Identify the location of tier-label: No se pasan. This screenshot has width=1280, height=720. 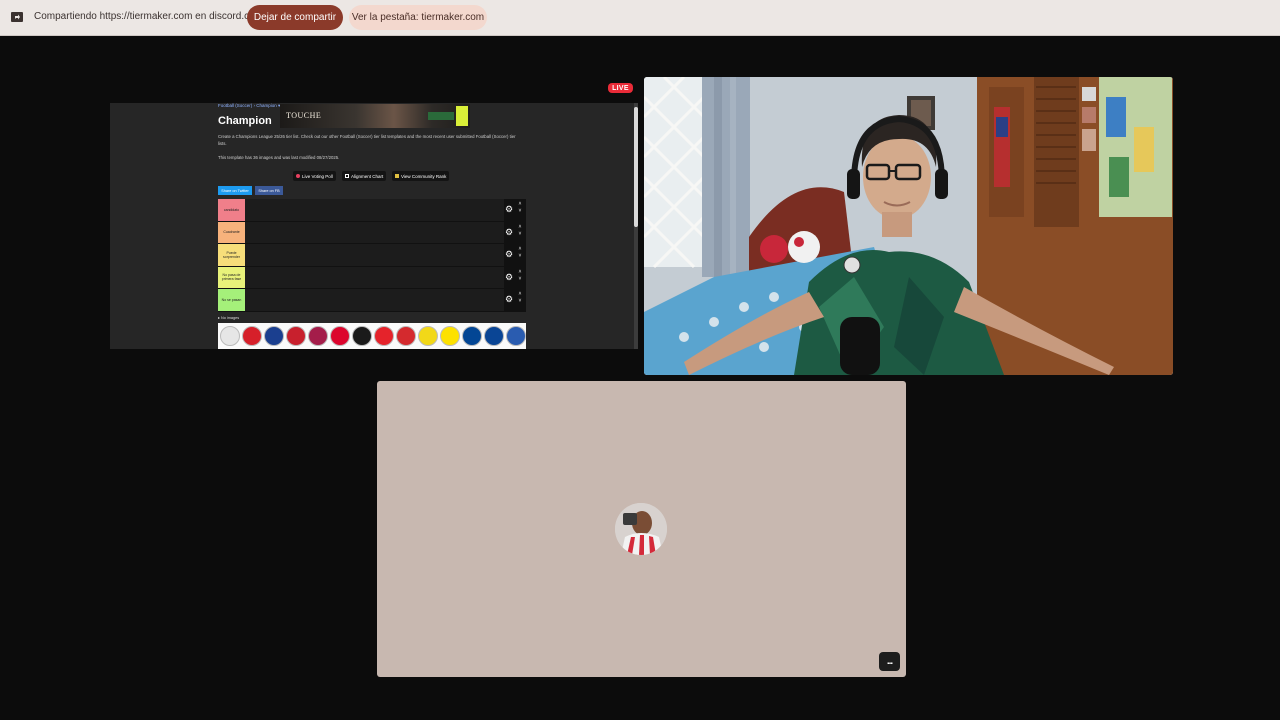
(231, 300).